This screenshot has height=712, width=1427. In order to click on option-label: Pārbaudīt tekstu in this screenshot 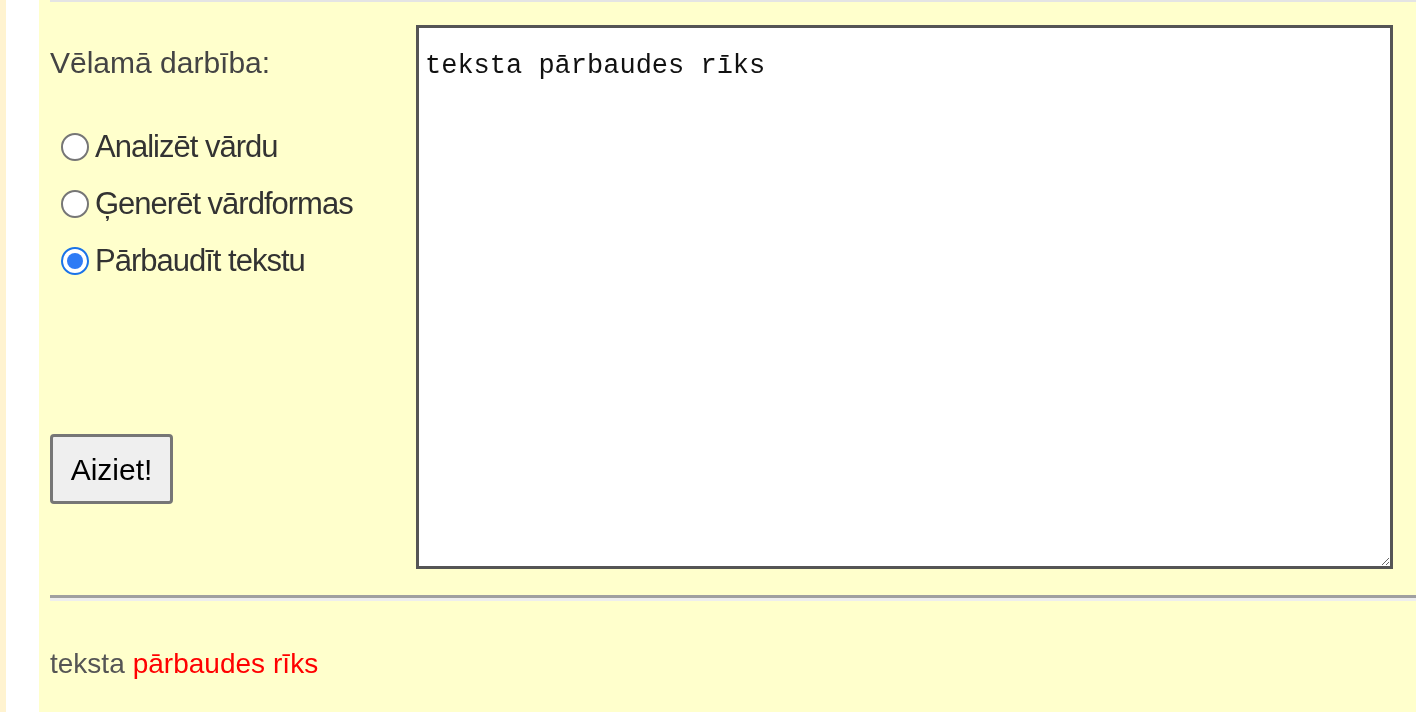, I will do `click(200, 260)`.